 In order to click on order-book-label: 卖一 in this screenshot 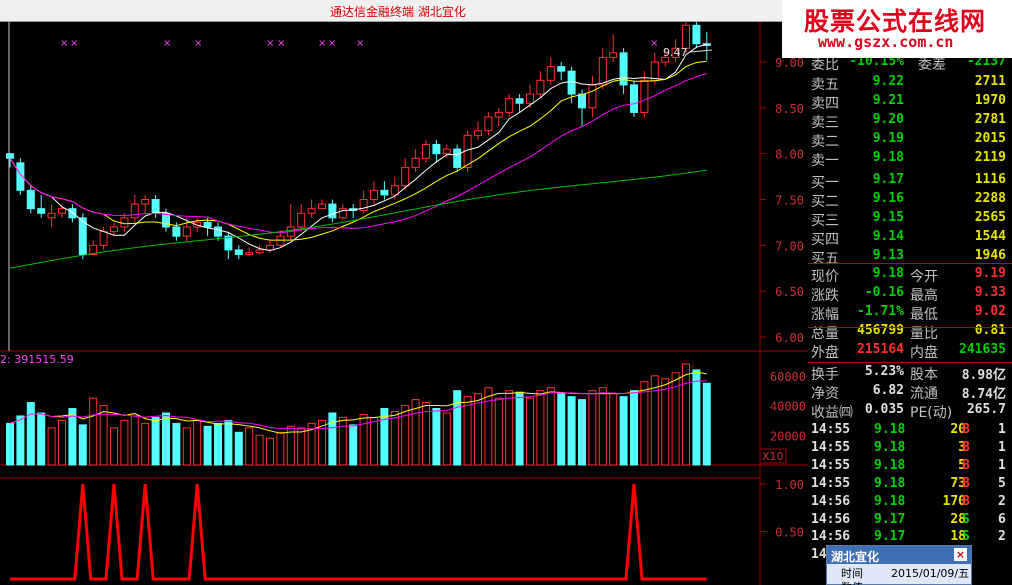, I will do `click(825, 161)`.